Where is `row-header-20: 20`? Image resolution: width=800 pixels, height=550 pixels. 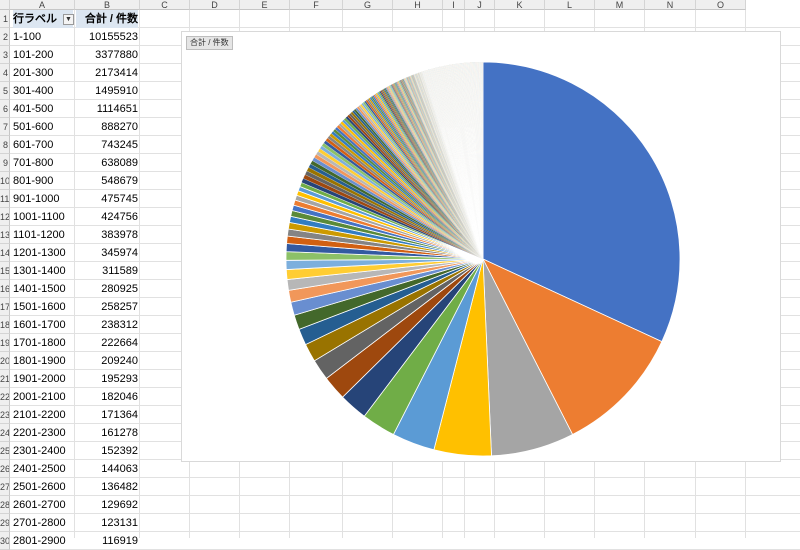 row-header-20: 20 is located at coordinates (5, 361).